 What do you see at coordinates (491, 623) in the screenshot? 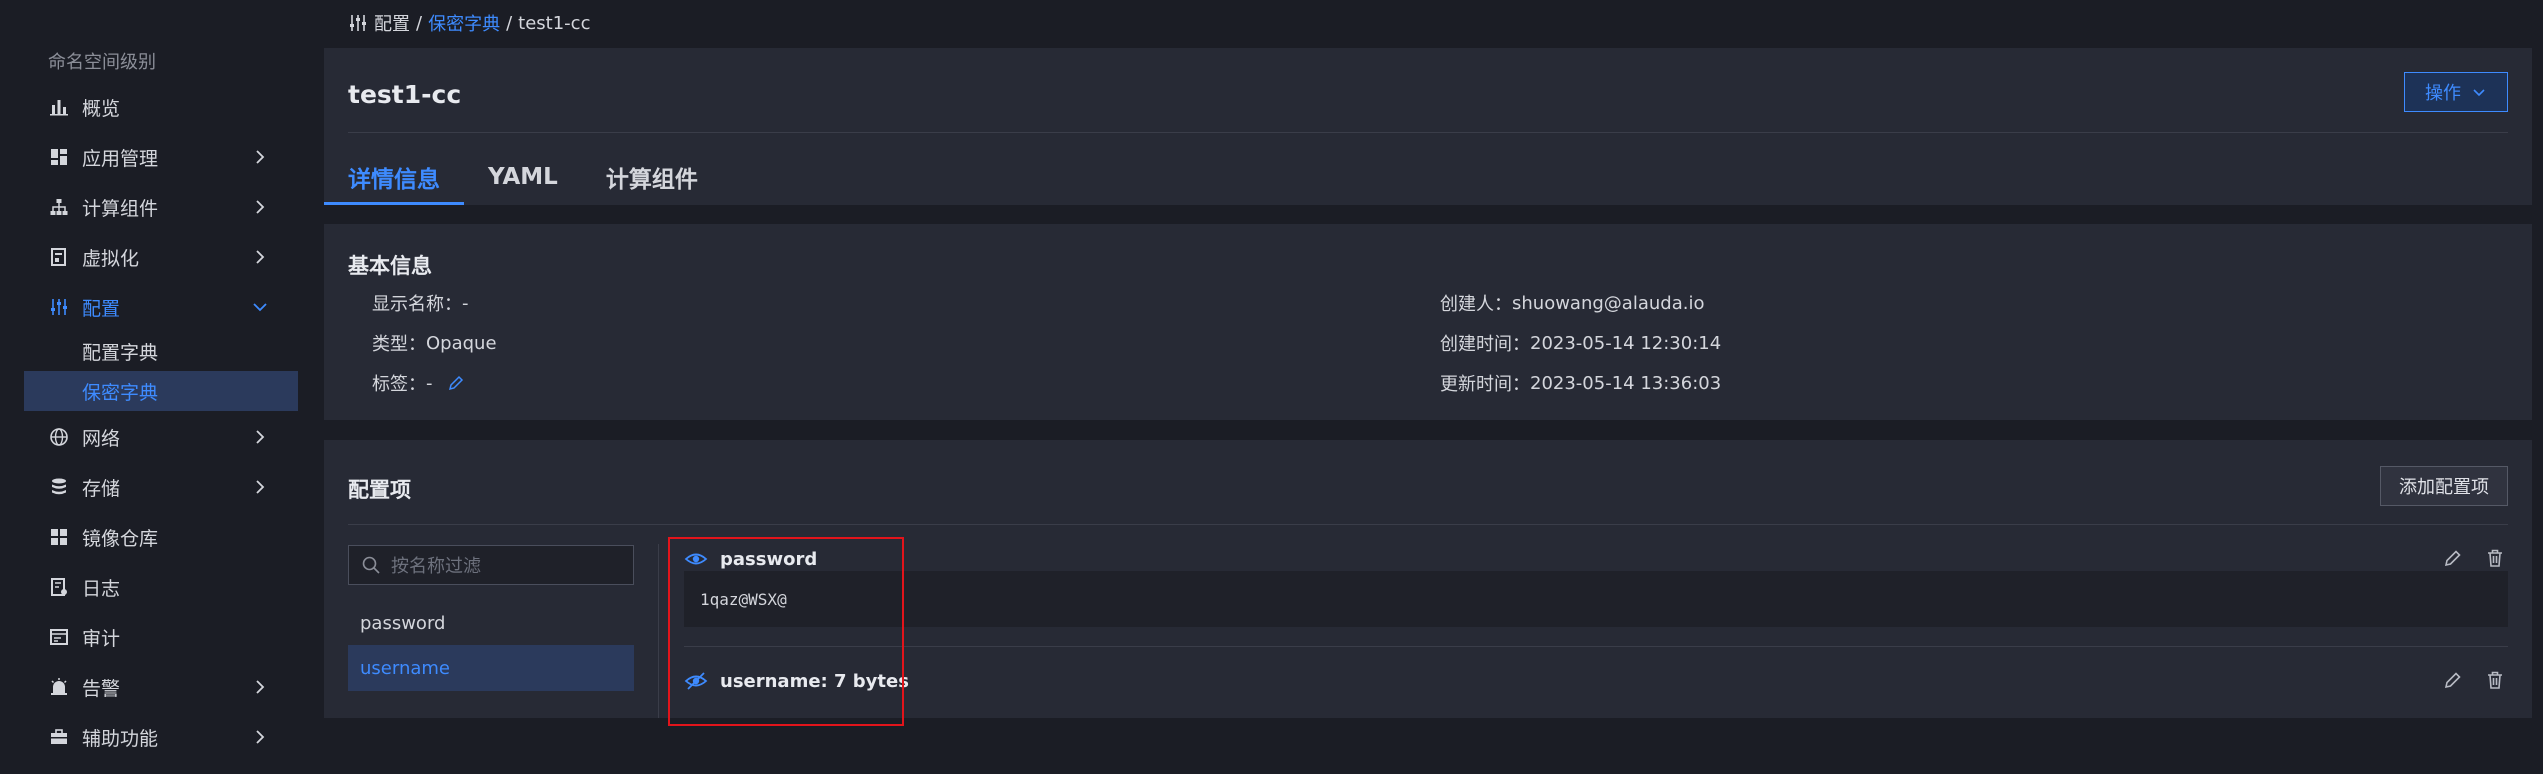
I see `key-list-item: password` at bounding box center [491, 623].